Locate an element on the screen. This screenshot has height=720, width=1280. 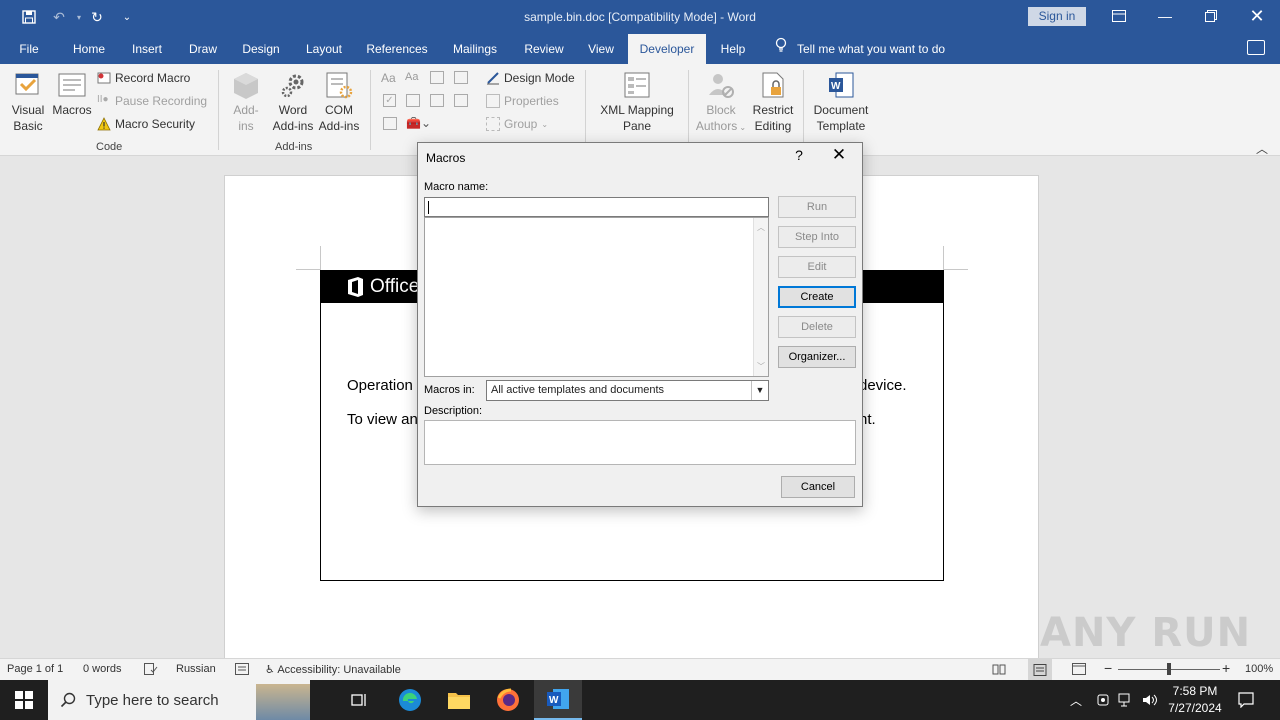
network-adapter-icon is located at coordinates (1103, 700).